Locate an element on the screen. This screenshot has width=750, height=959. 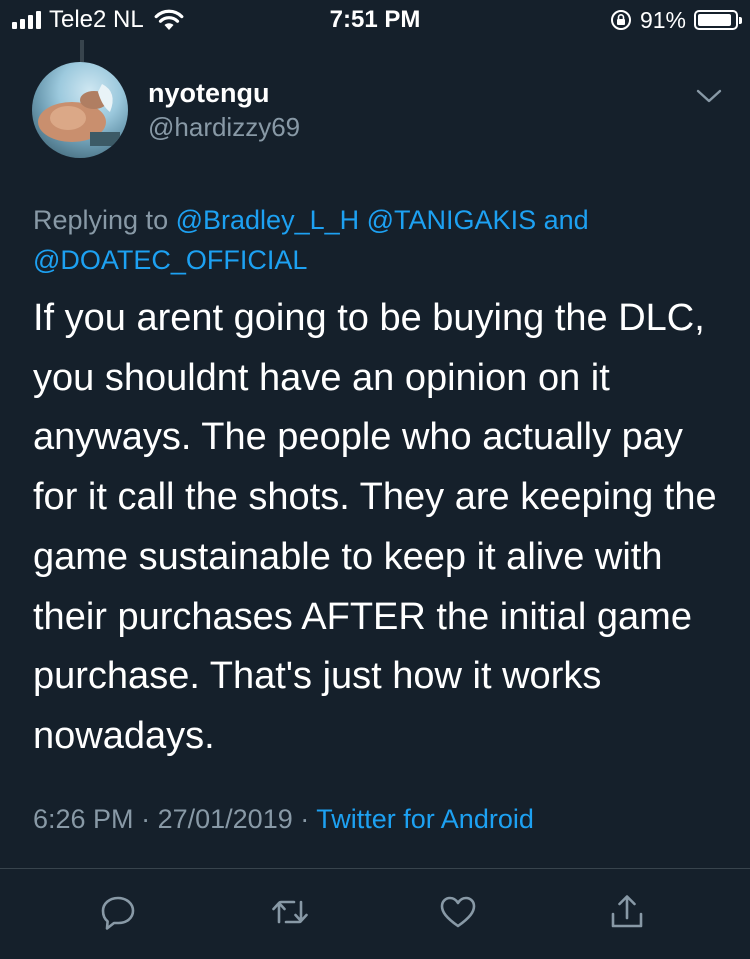
share-icon is located at coordinates (627, 911).